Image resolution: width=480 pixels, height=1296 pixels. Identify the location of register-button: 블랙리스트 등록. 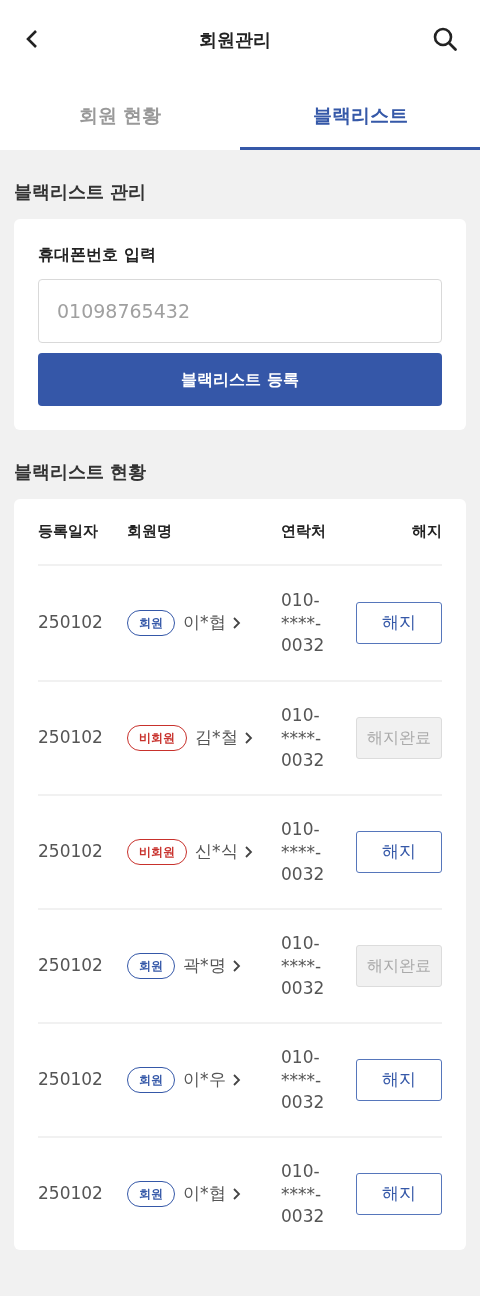
(240, 379).